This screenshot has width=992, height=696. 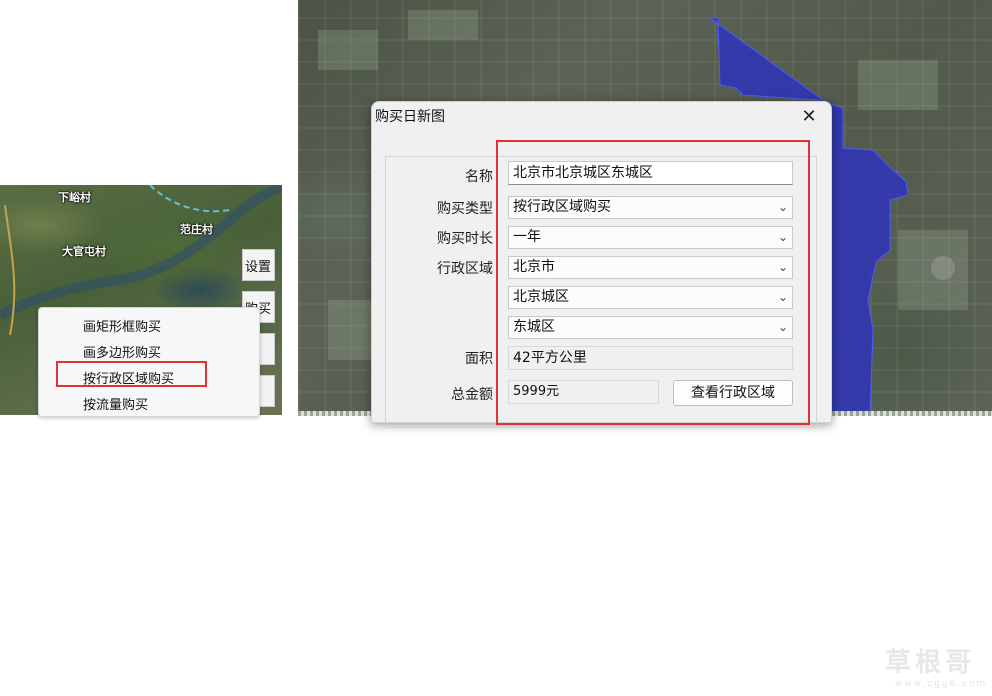 What do you see at coordinates (74, 197) in the screenshot?
I see `place-label: 下峪村` at bounding box center [74, 197].